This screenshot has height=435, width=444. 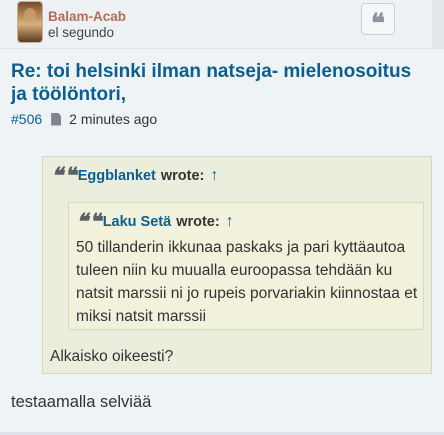 What do you see at coordinates (87, 16) in the screenshot?
I see `author-name: Balam-Acab` at bounding box center [87, 16].